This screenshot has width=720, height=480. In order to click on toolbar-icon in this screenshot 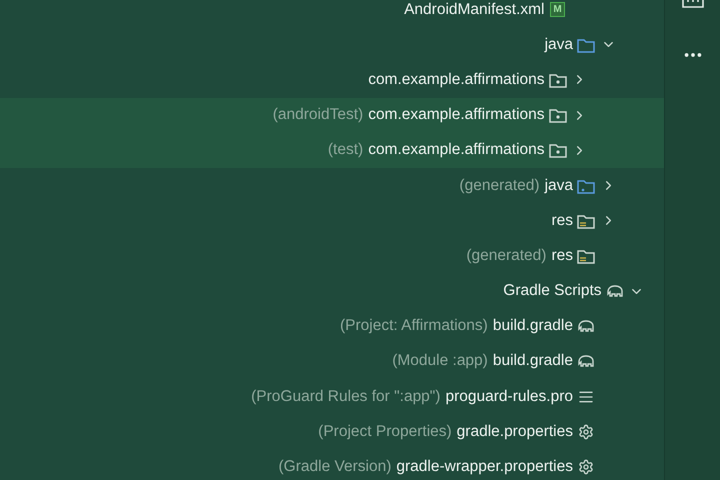, I will do `click(693, 4)`.